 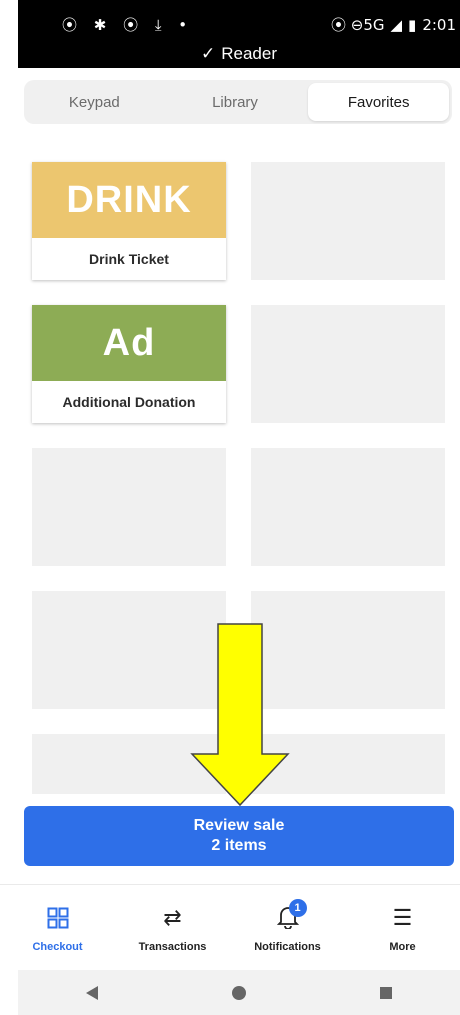 I want to click on status-bar: ⦿ ✱ ⦿ ⤓ • ⦿ ⊖5G ◢ ▮ 2:01 ✓ Reader, so click(x=239, y=34).